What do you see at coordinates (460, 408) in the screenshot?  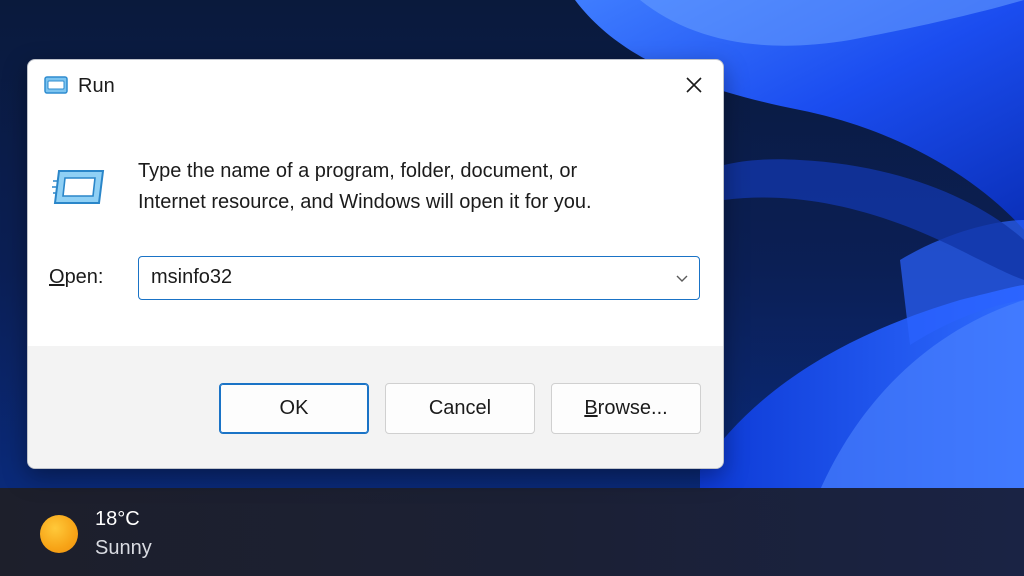 I see `cancel-button: Cancel` at bounding box center [460, 408].